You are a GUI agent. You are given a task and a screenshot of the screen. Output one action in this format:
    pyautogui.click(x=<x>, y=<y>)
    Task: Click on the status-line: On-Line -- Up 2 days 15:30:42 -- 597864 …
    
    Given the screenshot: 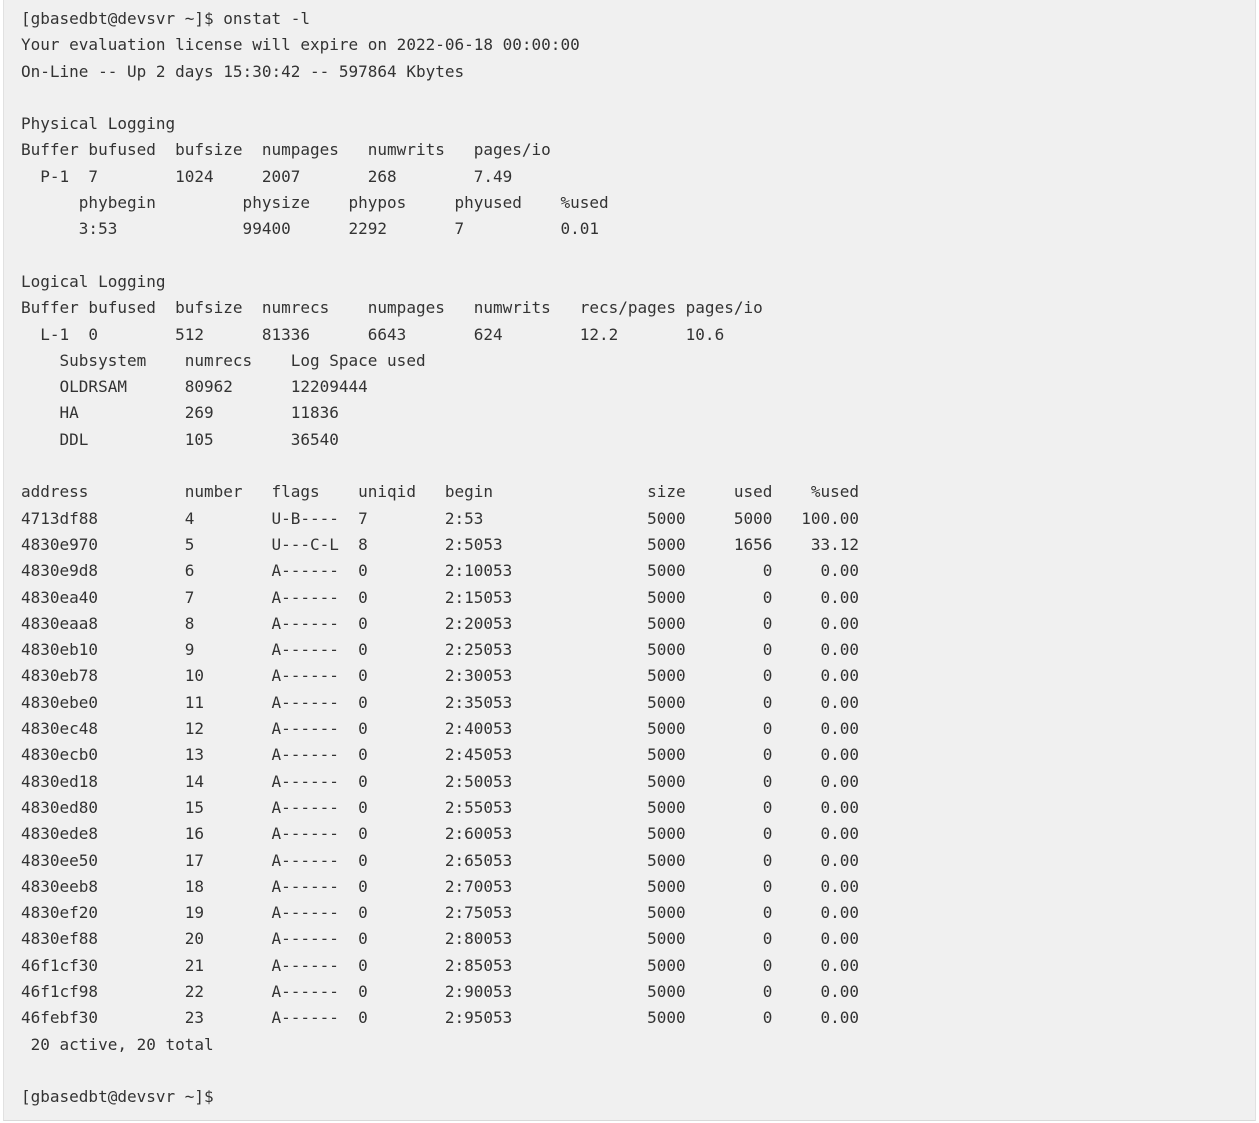 What is the action you would take?
    pyautogui.click(x=243, y=71)
    